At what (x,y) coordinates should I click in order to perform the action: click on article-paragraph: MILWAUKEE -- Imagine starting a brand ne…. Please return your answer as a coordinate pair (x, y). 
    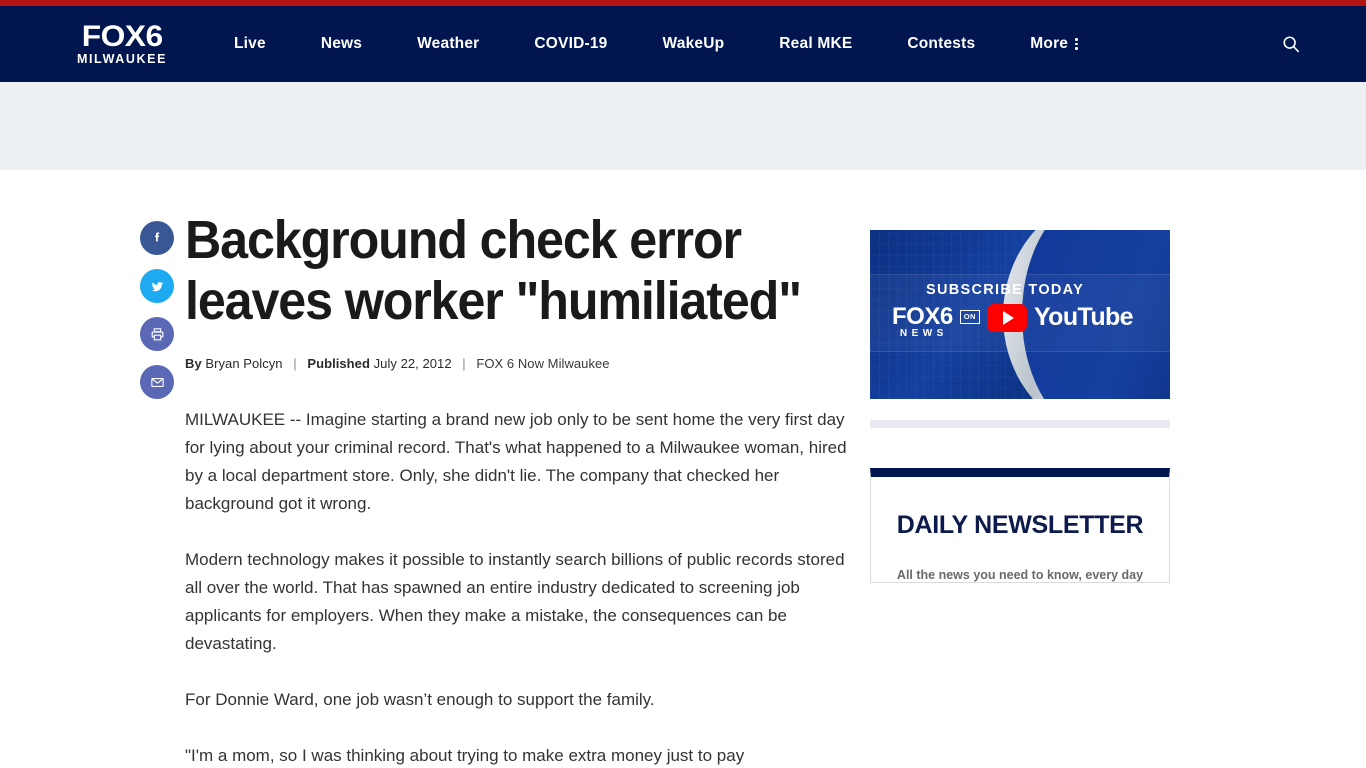
    Looking at the image, I should click on (516, 462).